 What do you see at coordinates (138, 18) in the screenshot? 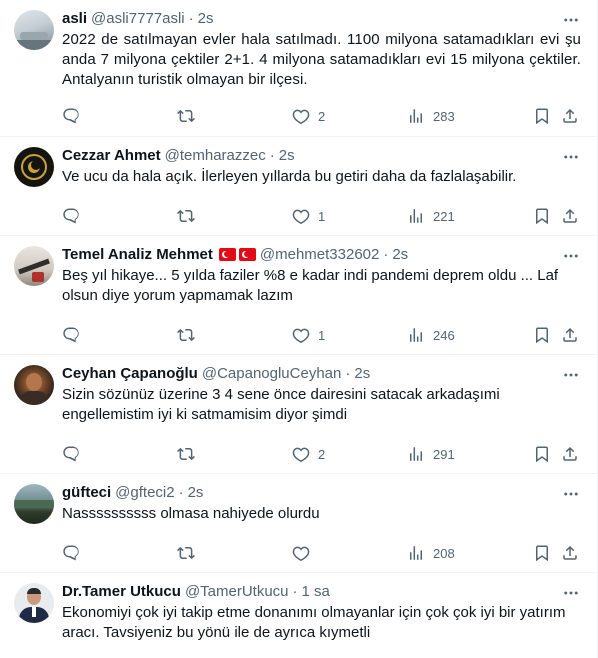
I see `user-handle: @asli7777asli` at bounding box center [138, 18].